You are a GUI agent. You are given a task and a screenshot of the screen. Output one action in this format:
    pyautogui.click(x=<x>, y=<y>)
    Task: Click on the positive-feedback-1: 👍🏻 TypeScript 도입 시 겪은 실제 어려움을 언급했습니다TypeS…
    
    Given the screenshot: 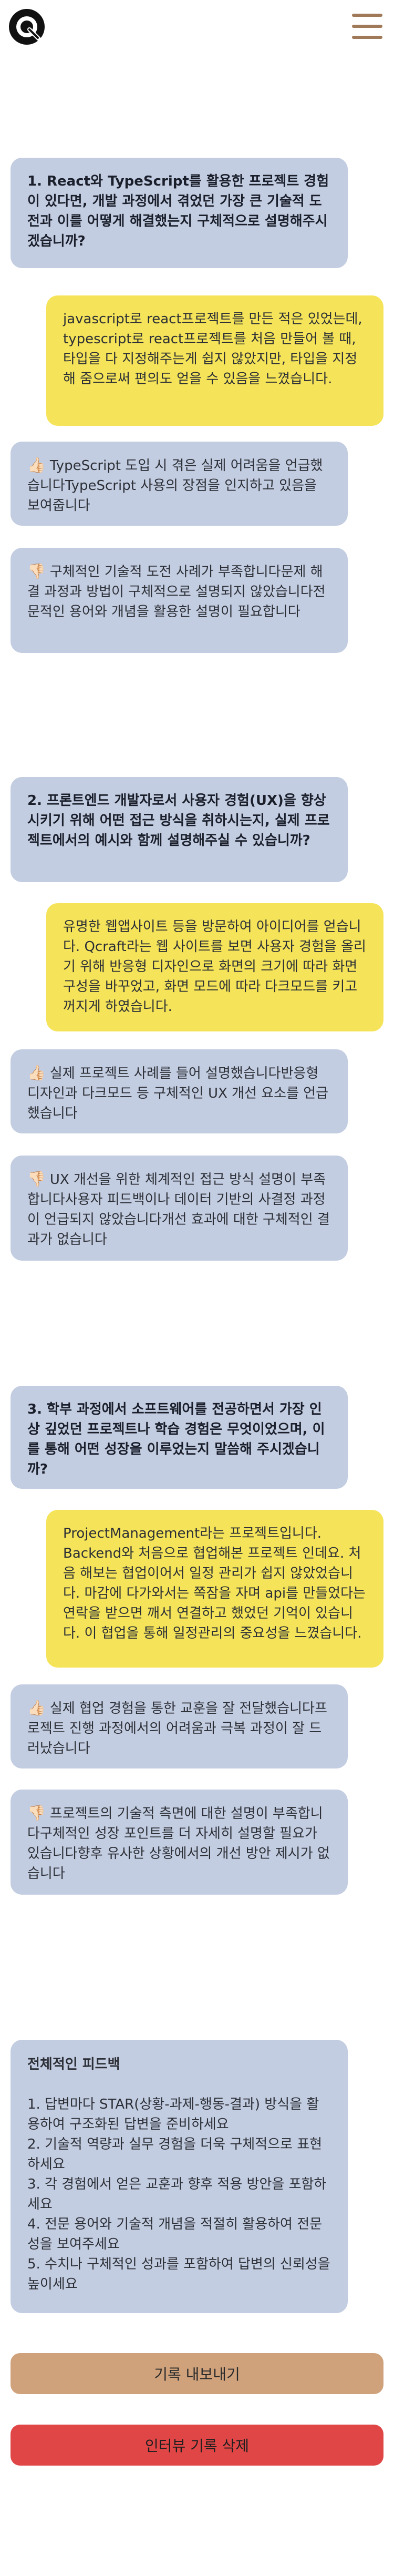 What is the action you would take?
    pyautogui.click(x=179, y=484)
    